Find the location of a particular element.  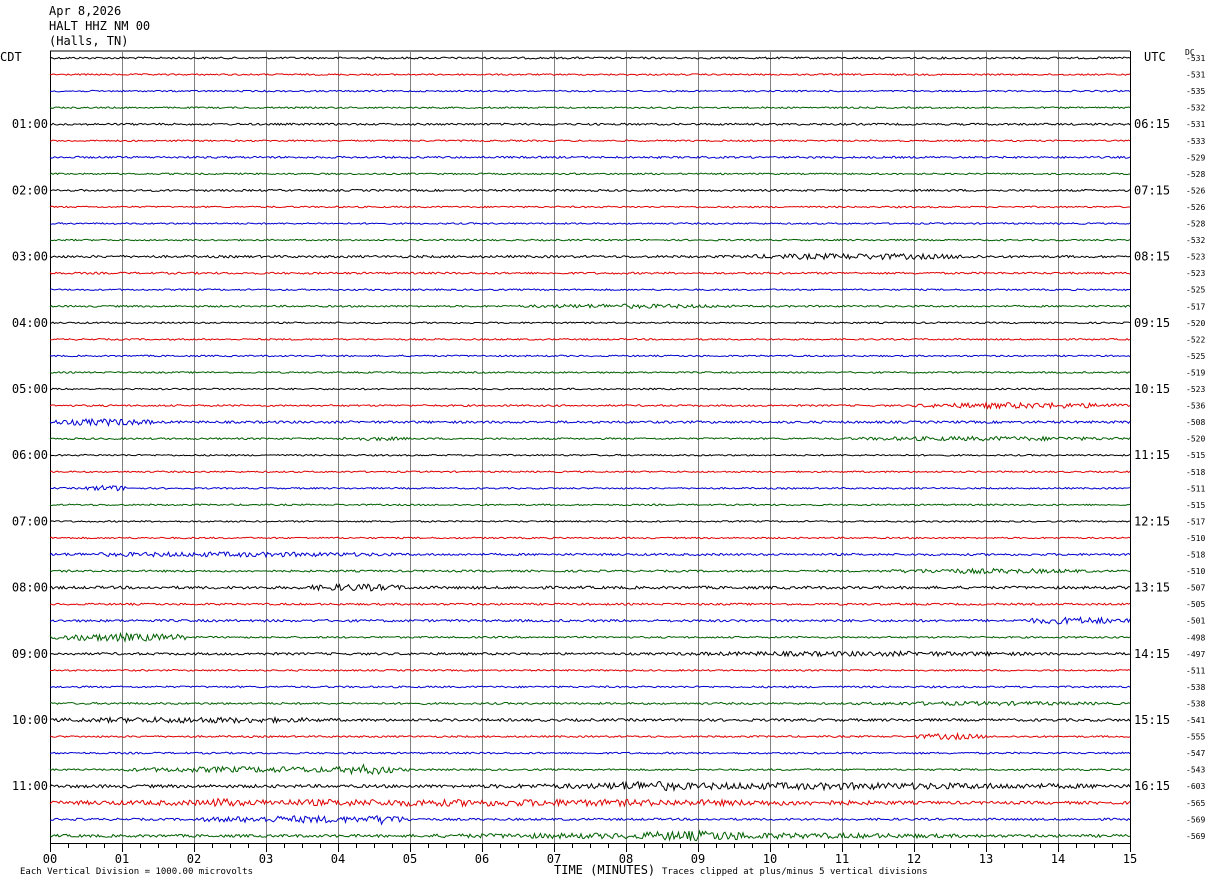

x-tick-label: 05 is located at coordinates (410, 859).